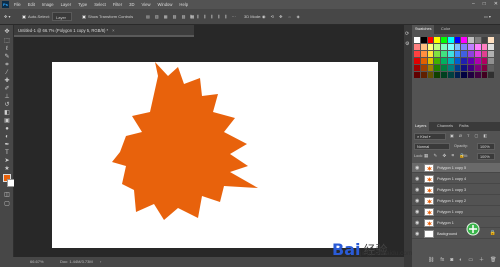 The image size is (500, 267). What do you see at coordinates (7, 65) in the screenshot?
I see `crop-tool-icon: ⌗` at bounding box center [7, 65].